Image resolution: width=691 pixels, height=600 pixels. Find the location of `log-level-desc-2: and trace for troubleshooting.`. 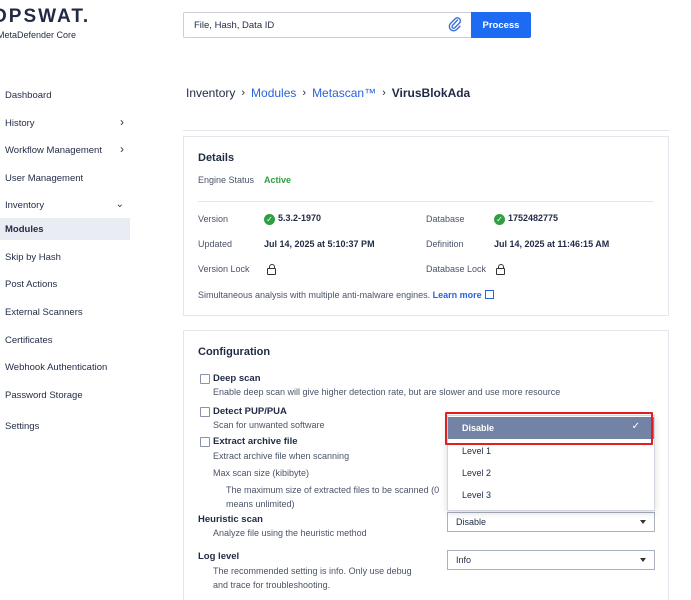

log-level-desc-2: and trace for troubleshooting. is located at coordinates (272, 585).